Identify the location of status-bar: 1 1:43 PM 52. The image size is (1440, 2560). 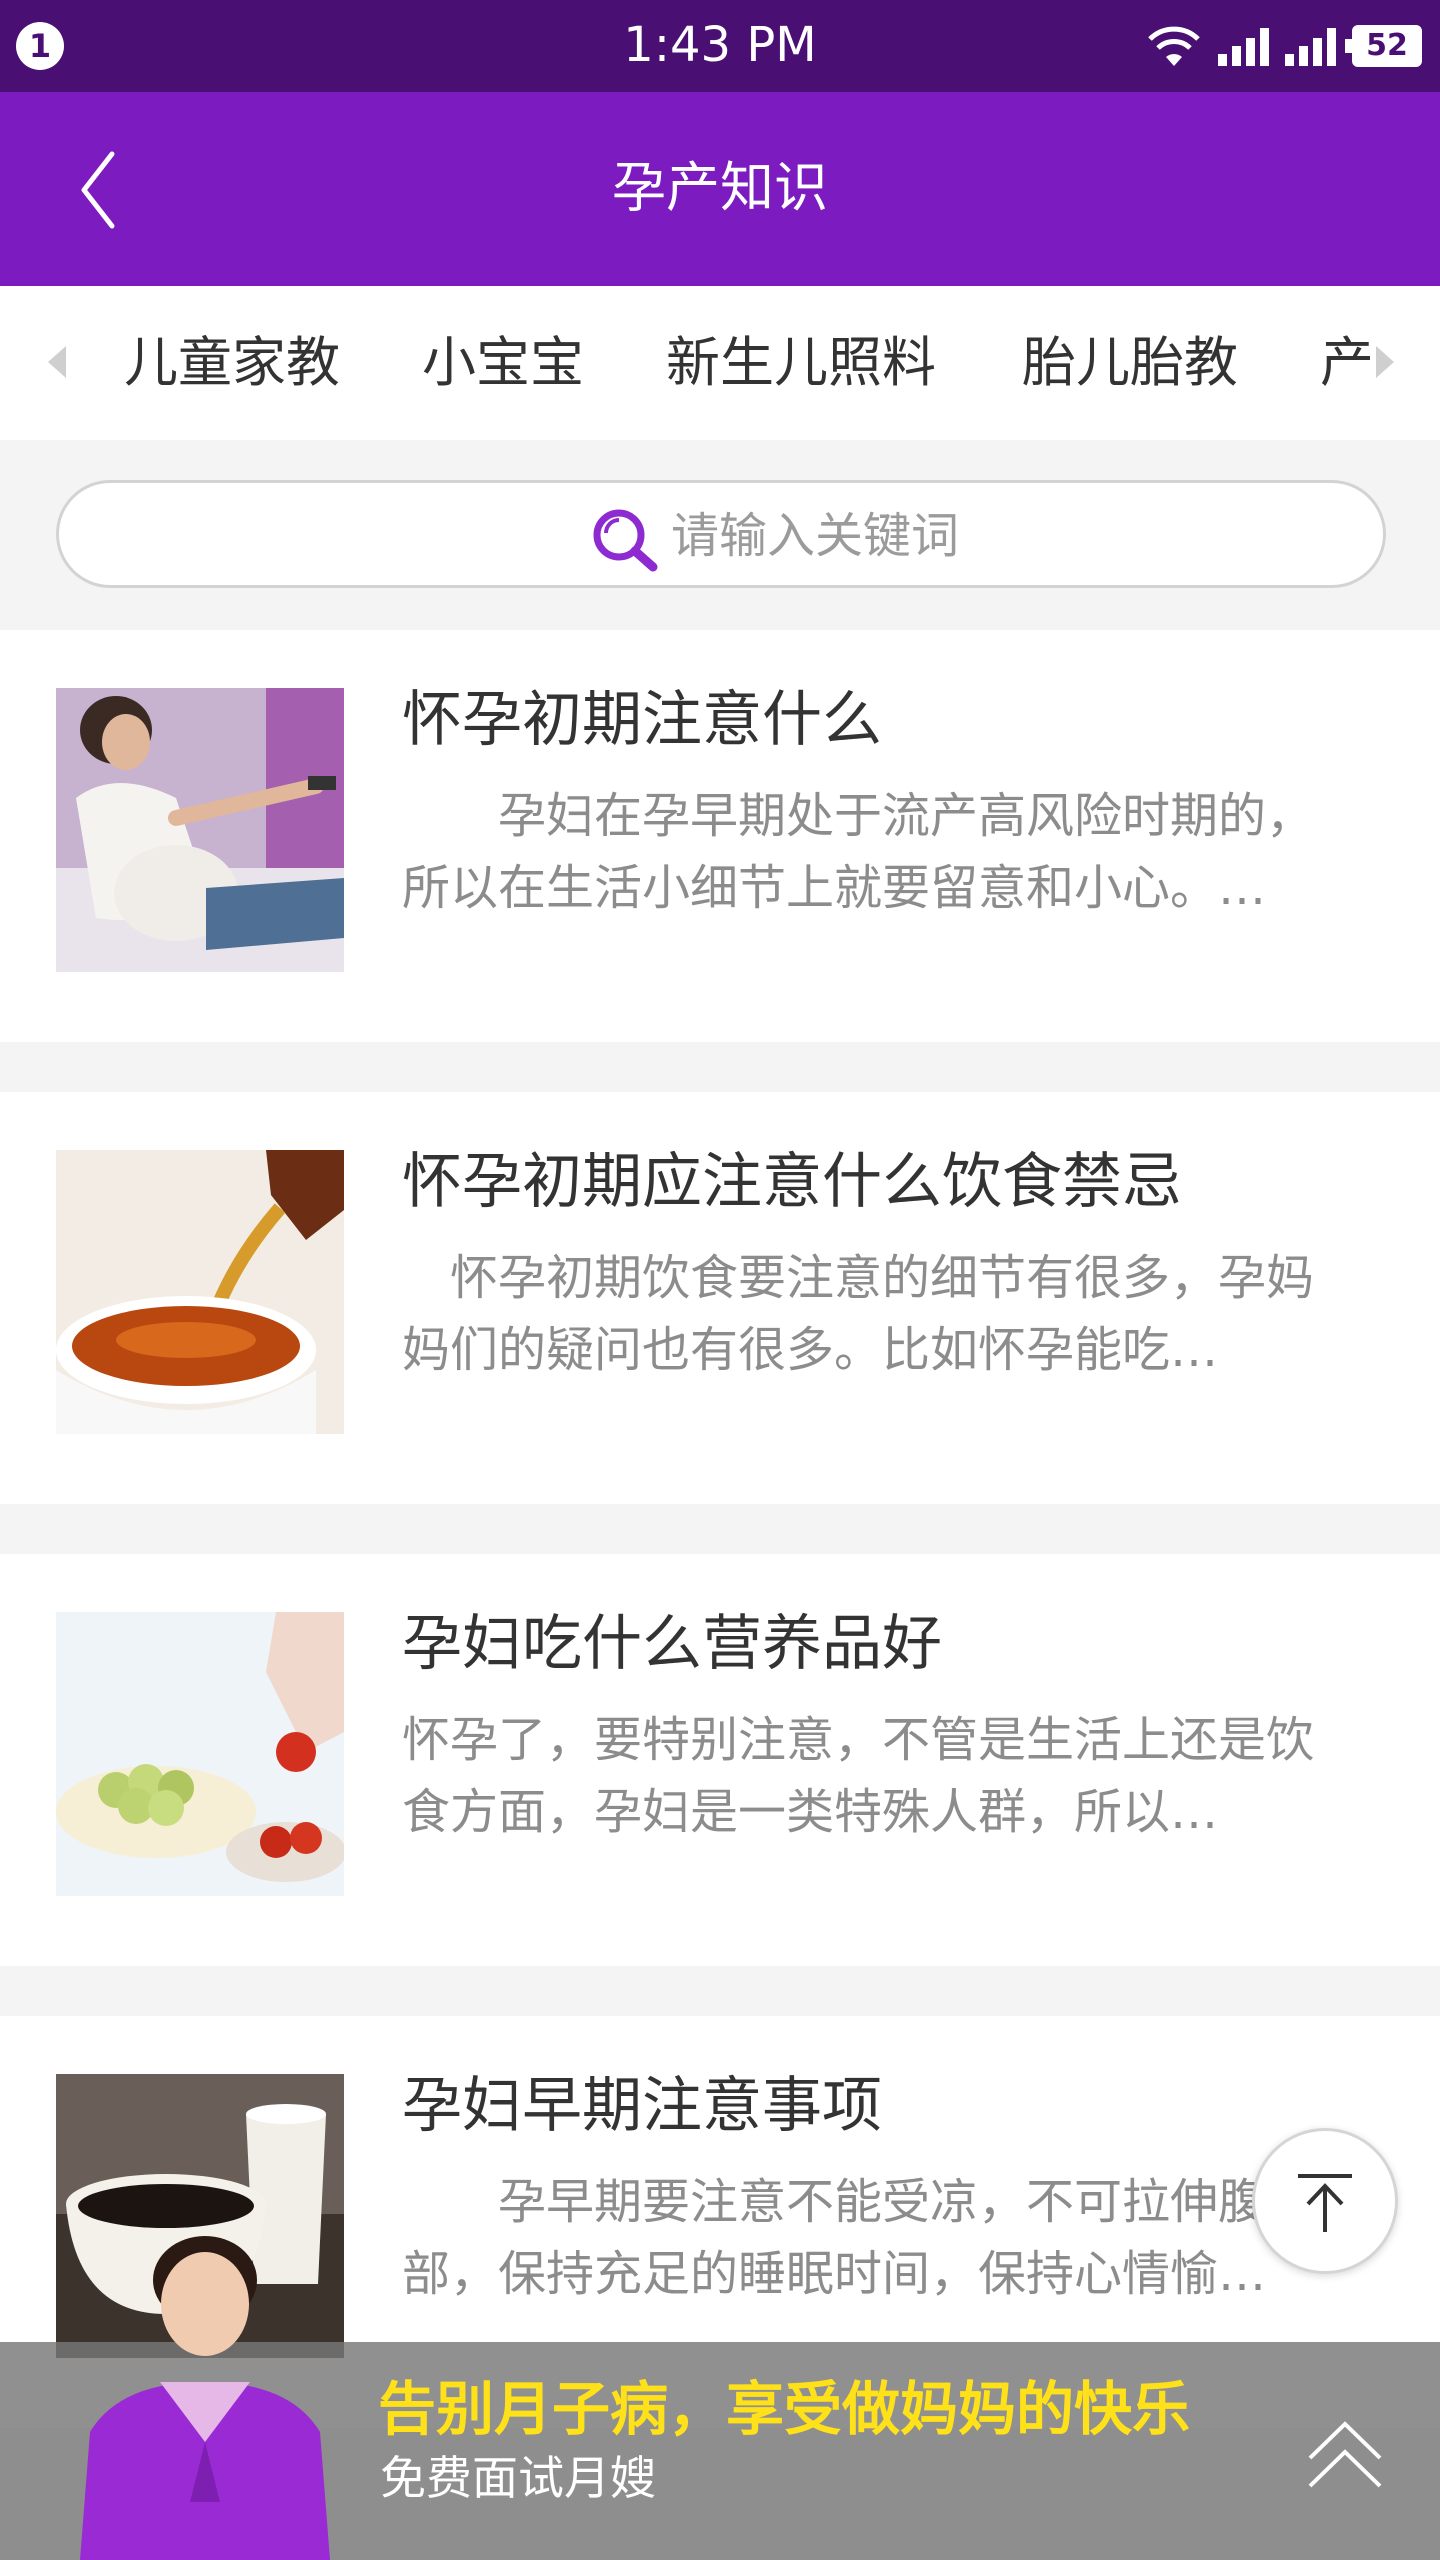
(720, 46).